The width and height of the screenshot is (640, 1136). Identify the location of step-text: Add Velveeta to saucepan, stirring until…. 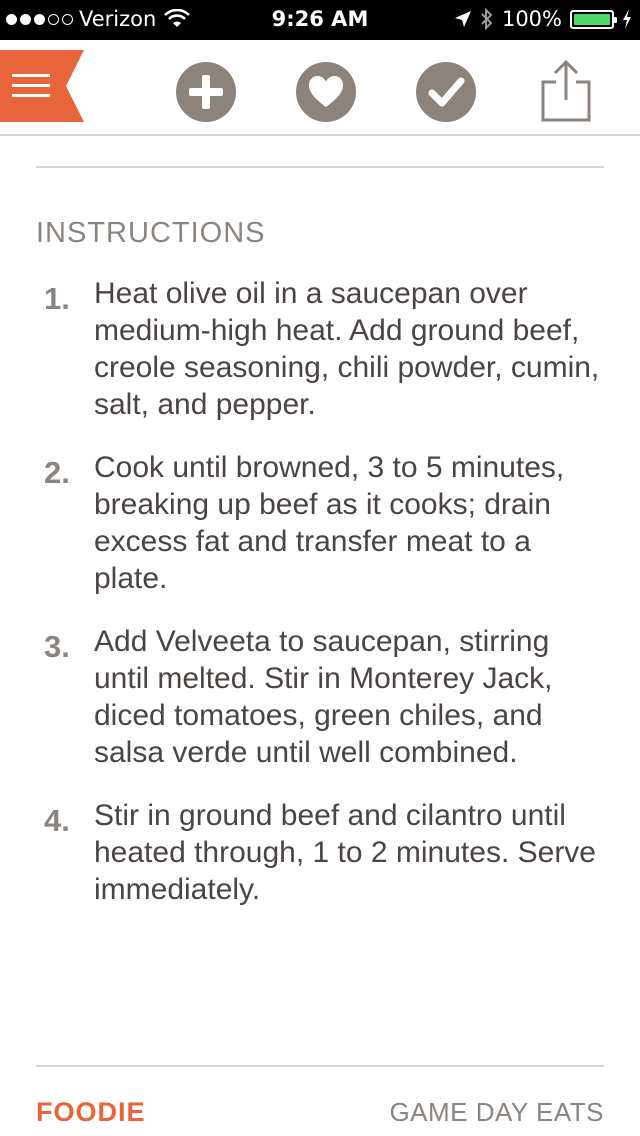
(323, 697).